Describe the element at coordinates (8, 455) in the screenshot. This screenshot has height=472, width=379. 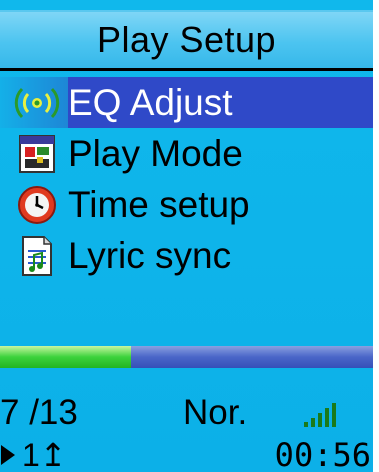
I see `play-icon` at that location.